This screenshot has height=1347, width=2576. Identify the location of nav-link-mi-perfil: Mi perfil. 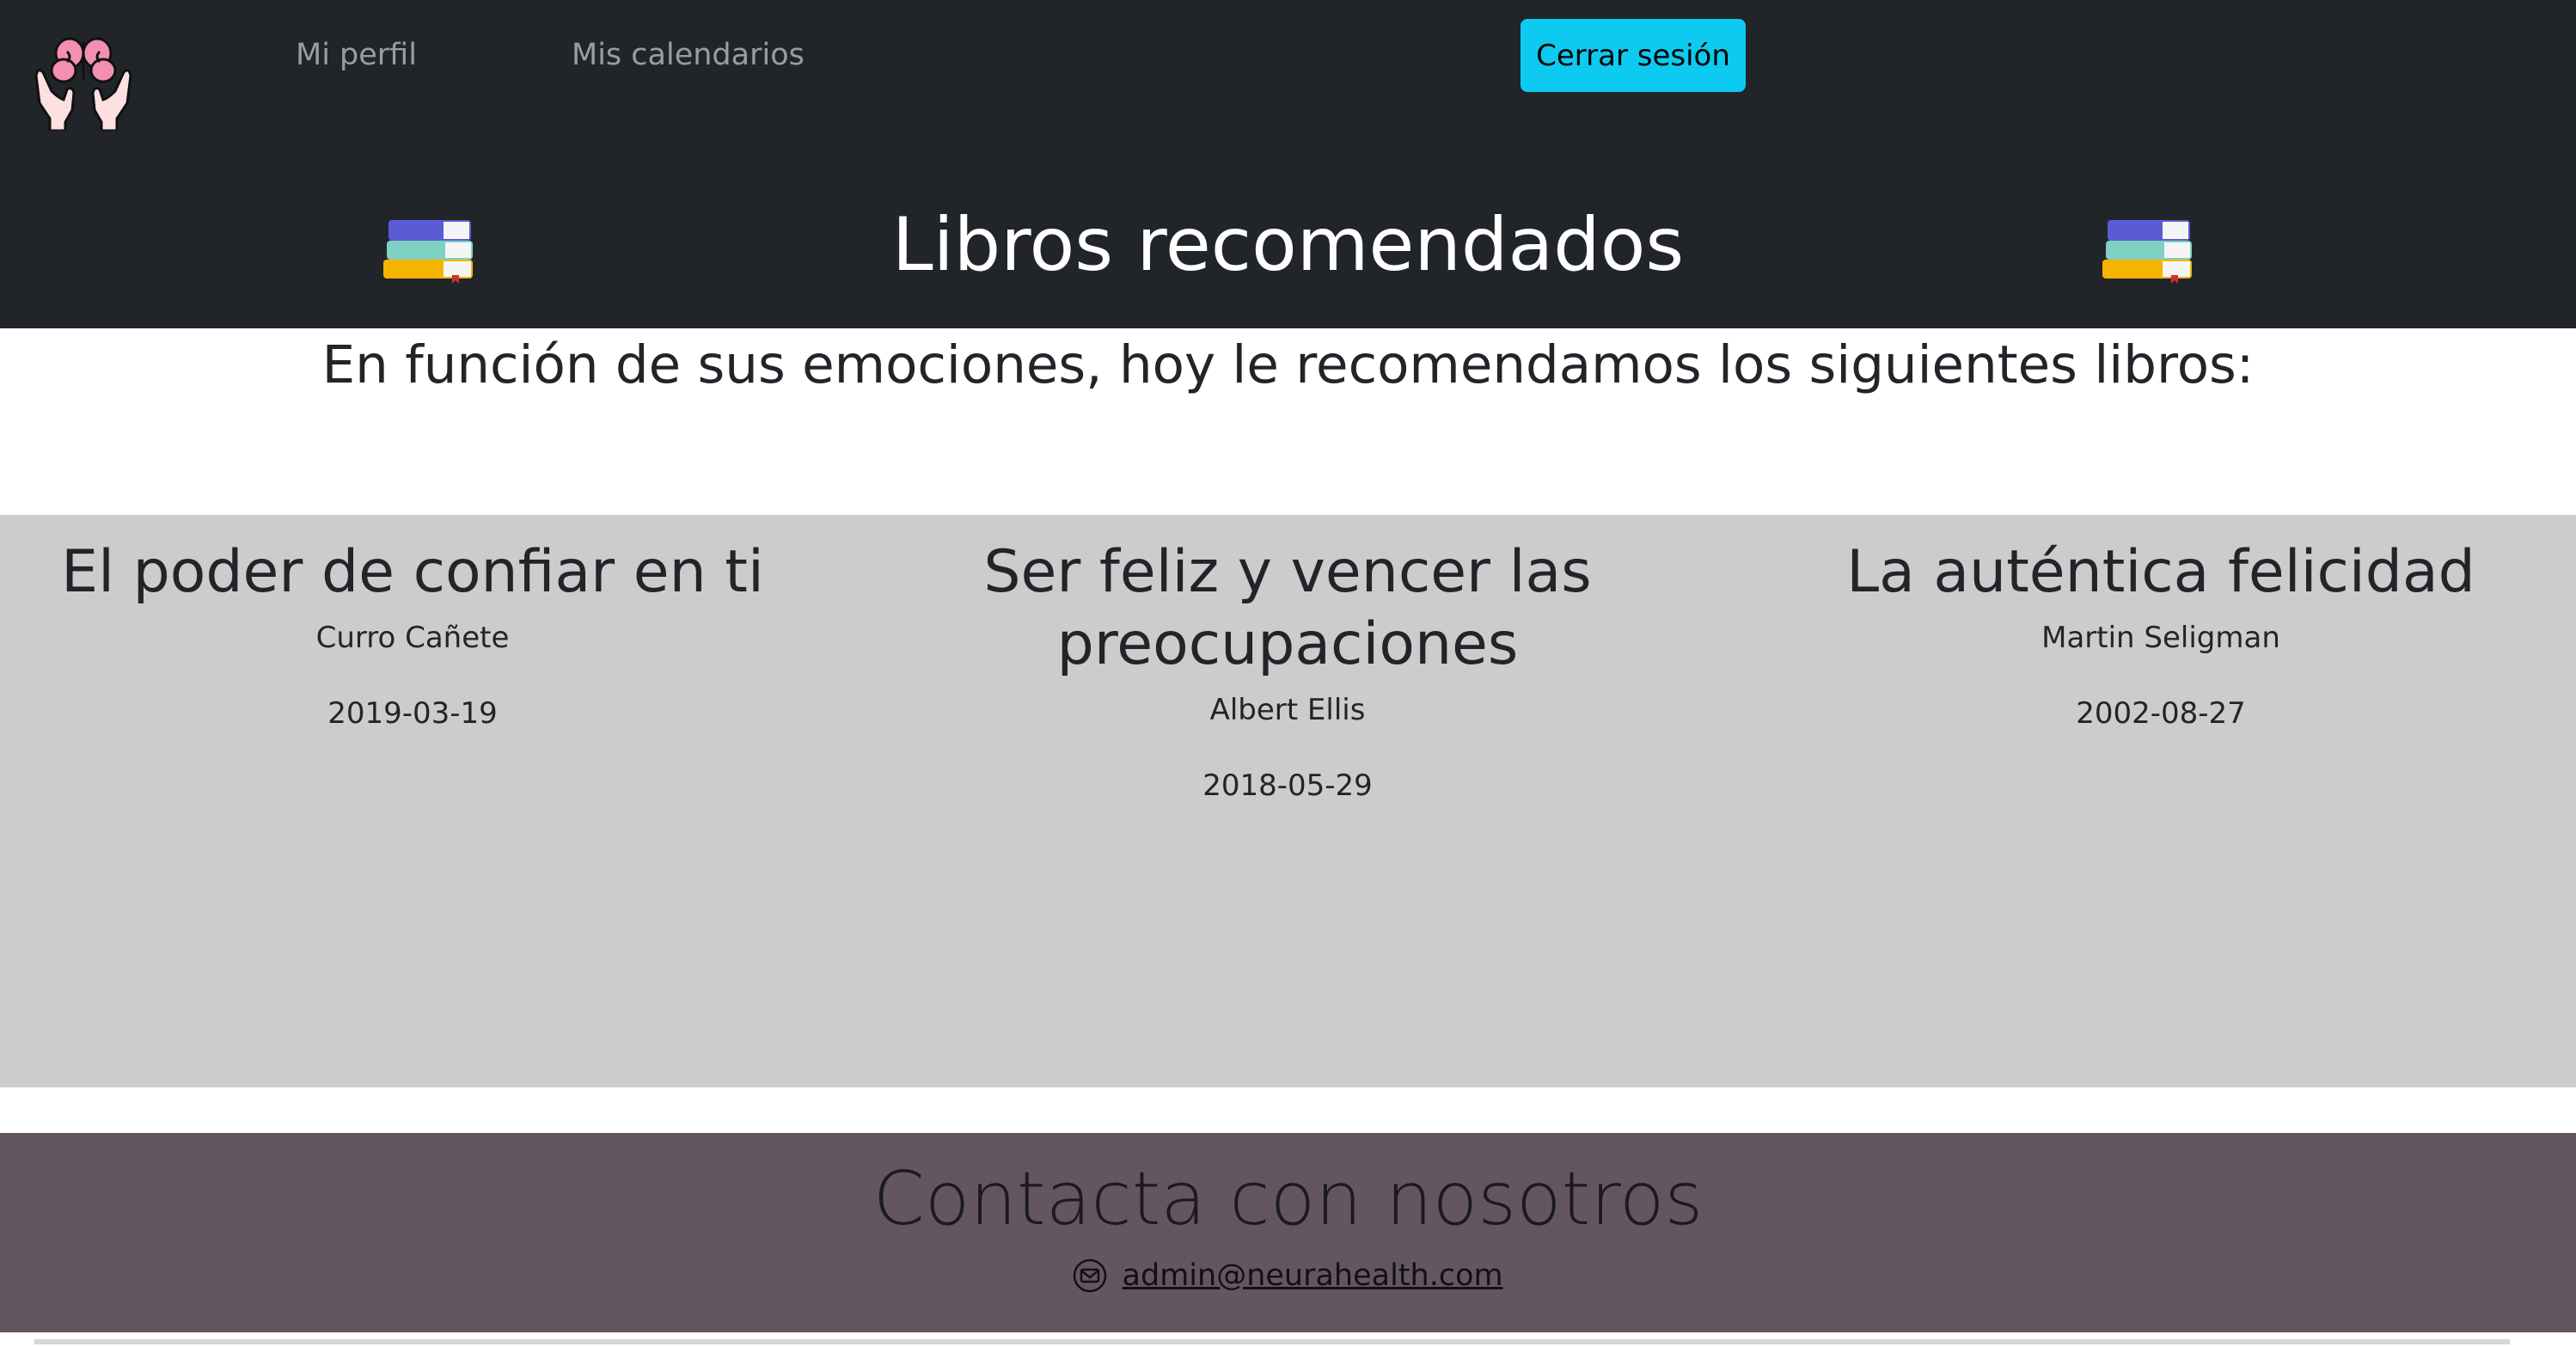
(356, 55).